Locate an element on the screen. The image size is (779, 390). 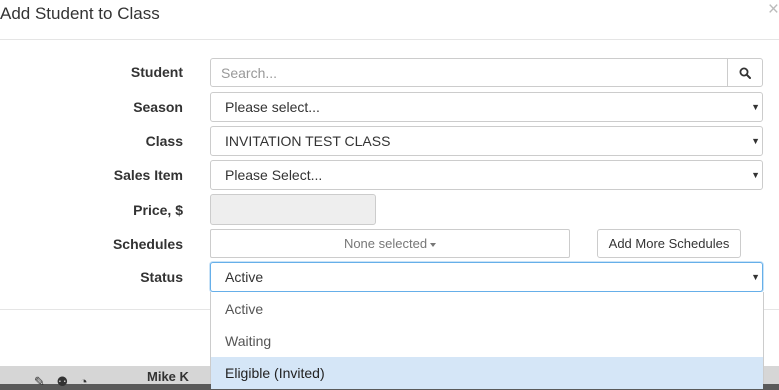
close-icon: × is located at coordinates (773, 10).